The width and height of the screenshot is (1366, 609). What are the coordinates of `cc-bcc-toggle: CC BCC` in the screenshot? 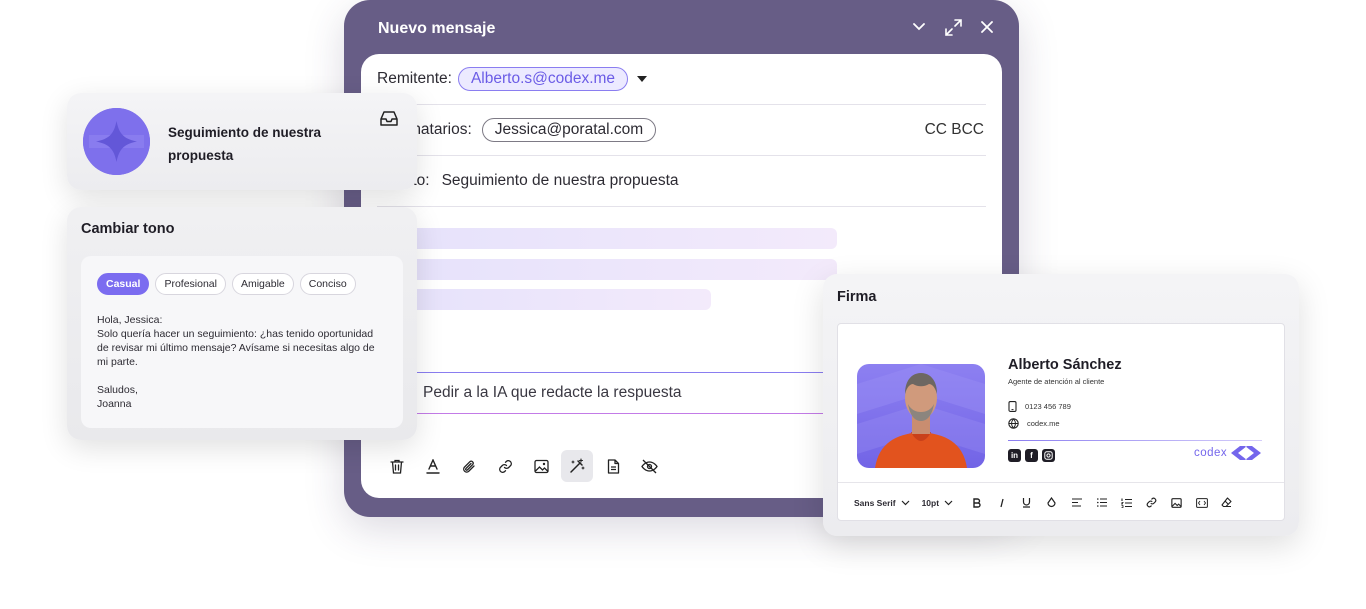 It's located at (954, 130).